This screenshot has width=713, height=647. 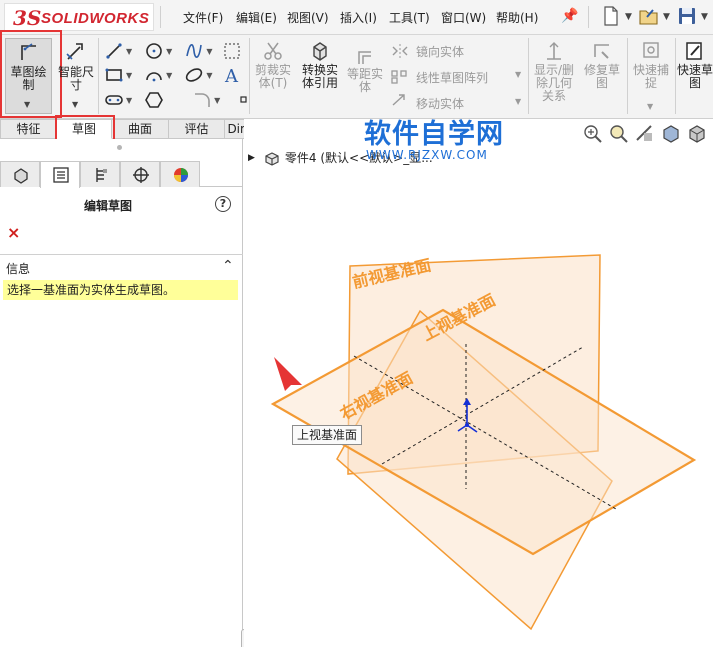 What do you see at coordinates (272, 76) in the screenshot?
I see `trim-entities-label: 剪裁实 体(T)` at bounding box center [272, 76].